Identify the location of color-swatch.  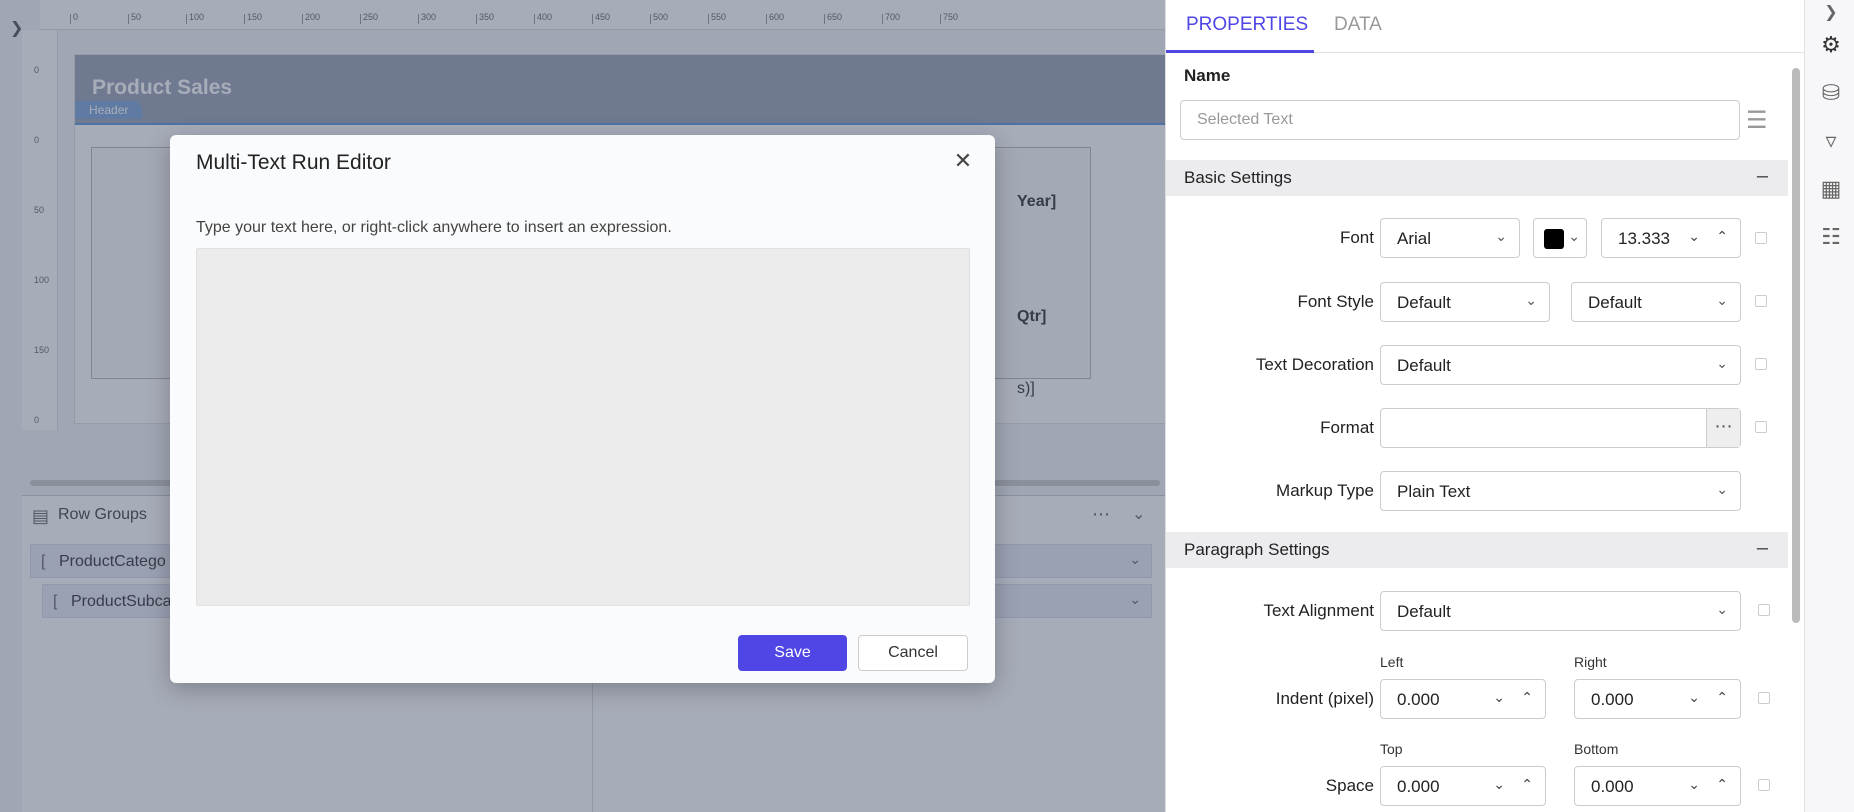
(1554, 239).